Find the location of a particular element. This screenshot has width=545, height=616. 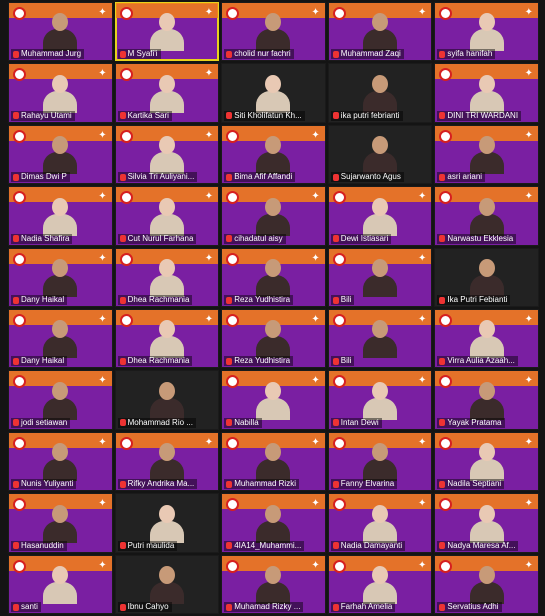

participant-tile: ✦ santi is located at coordinates (60, 584).